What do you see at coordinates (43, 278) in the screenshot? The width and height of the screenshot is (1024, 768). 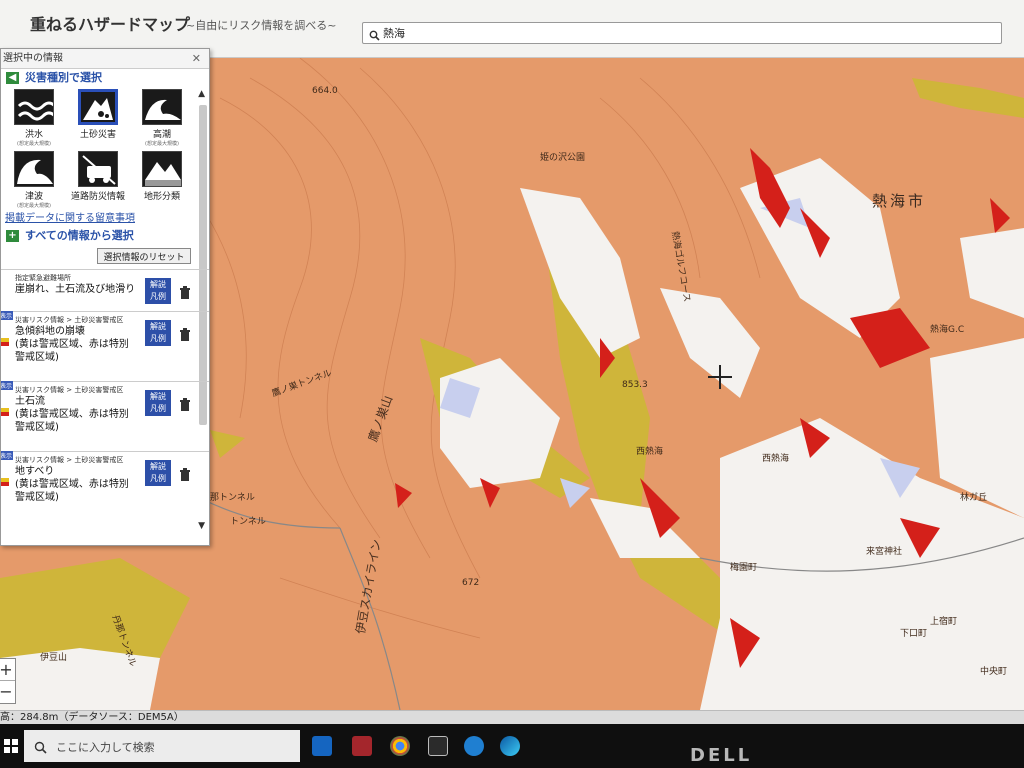 I see `layer-category: 指定緊急避難場所` at bounding box center [43, 278].